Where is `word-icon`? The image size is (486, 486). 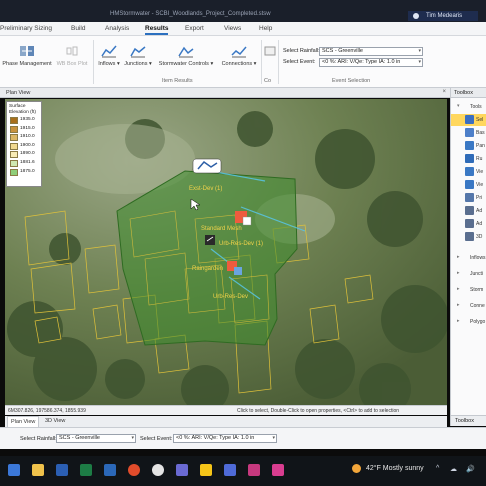 word-icon is located at coordinates (62, 470).